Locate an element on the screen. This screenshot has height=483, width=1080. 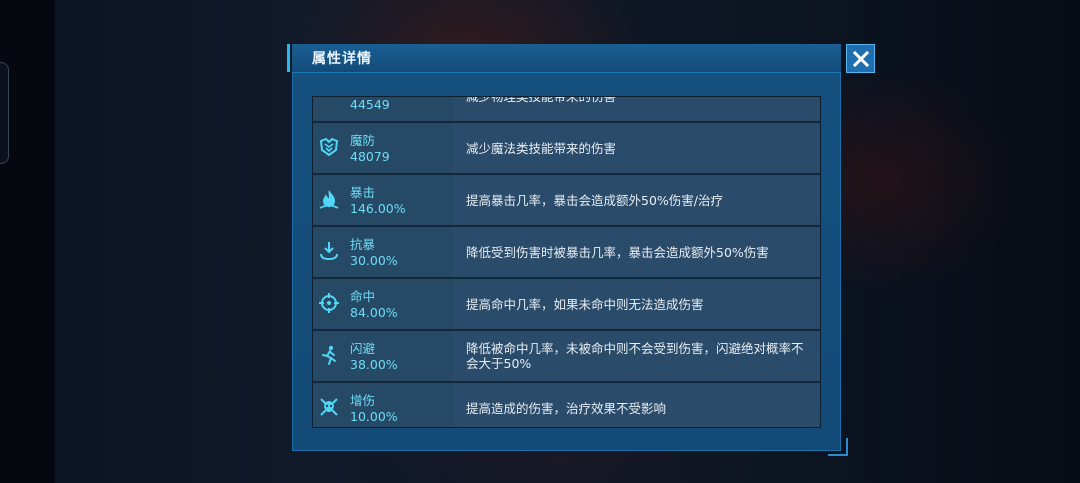
corner-decoration is located at coordinates (838, 447).